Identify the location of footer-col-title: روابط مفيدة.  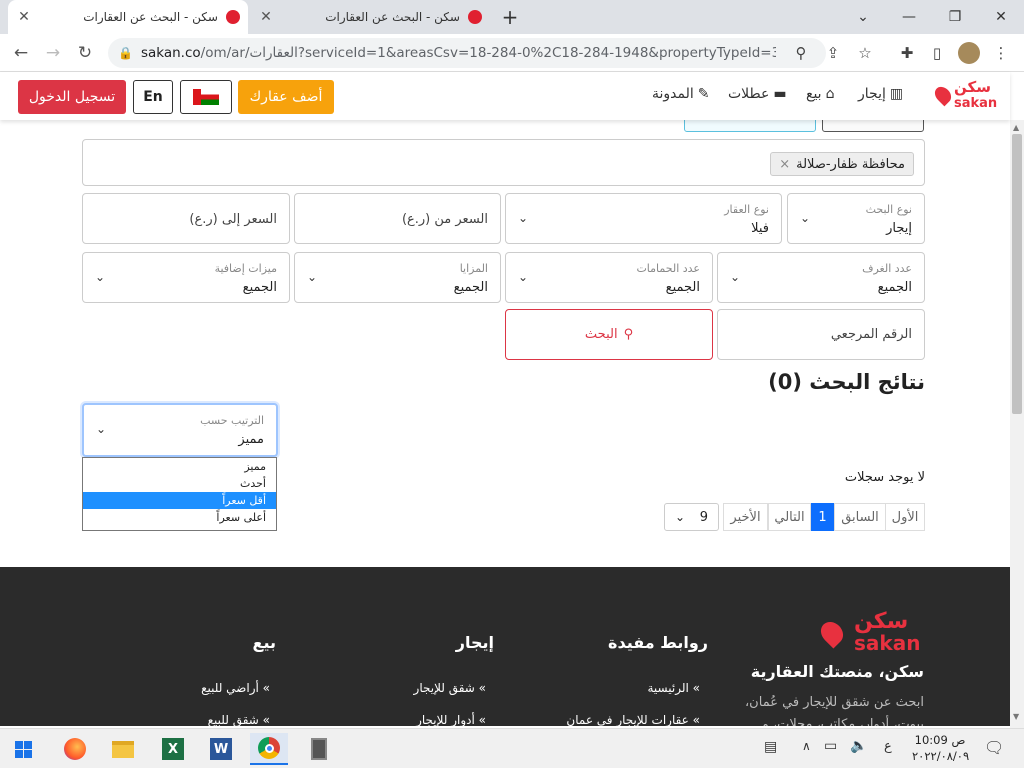
(658, 642).